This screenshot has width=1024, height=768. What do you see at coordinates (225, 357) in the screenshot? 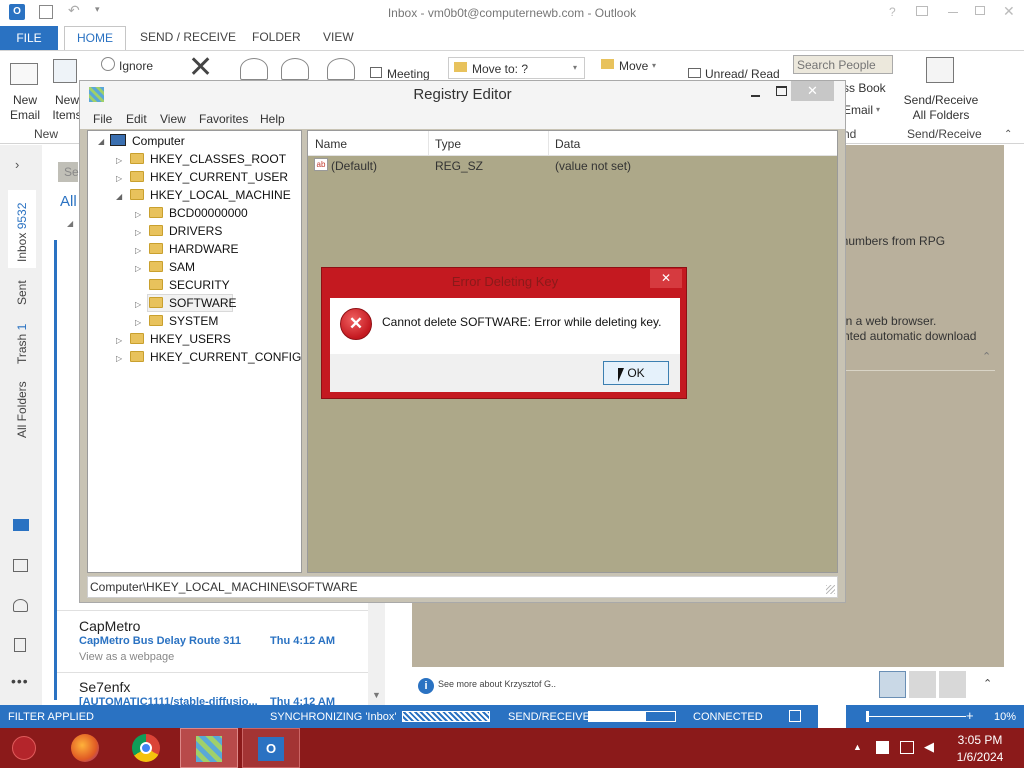
I see `tree-node-hkey-current-config: HKEY_CURRENT_CONFIG` at bounding box center [225, 357].